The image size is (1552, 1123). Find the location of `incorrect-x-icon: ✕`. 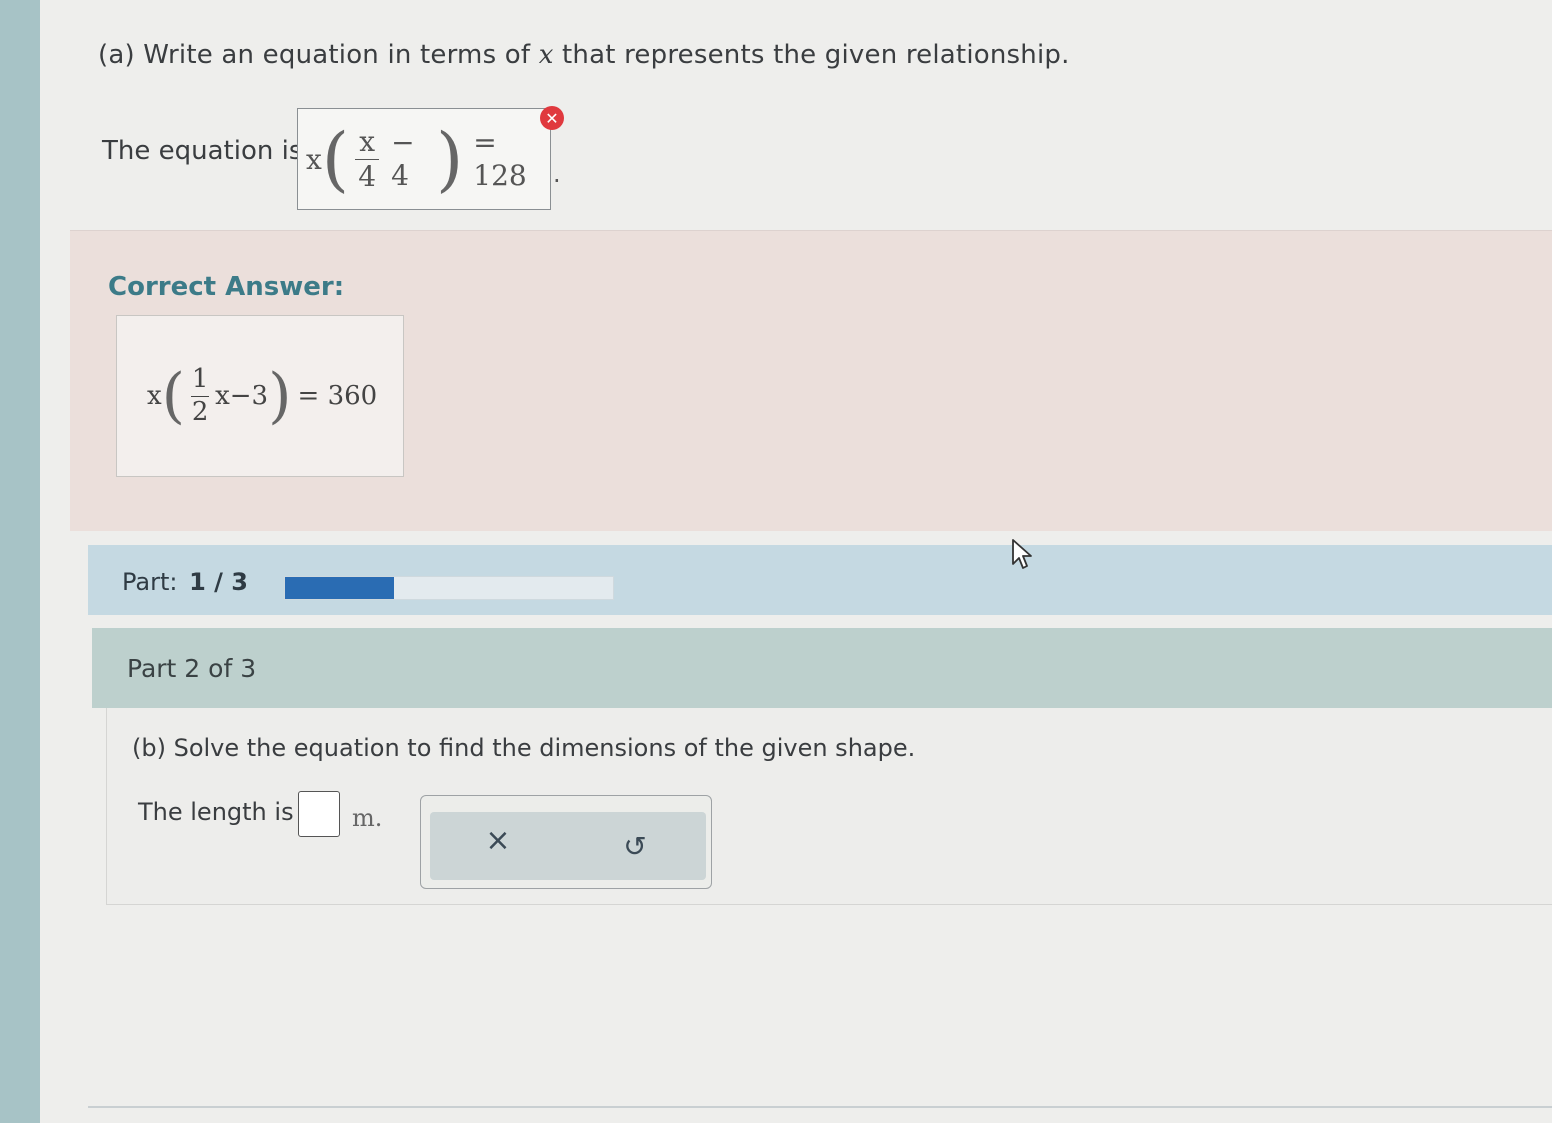

incorrect-x-icon: ✕ is located at coordinates (552, 118).